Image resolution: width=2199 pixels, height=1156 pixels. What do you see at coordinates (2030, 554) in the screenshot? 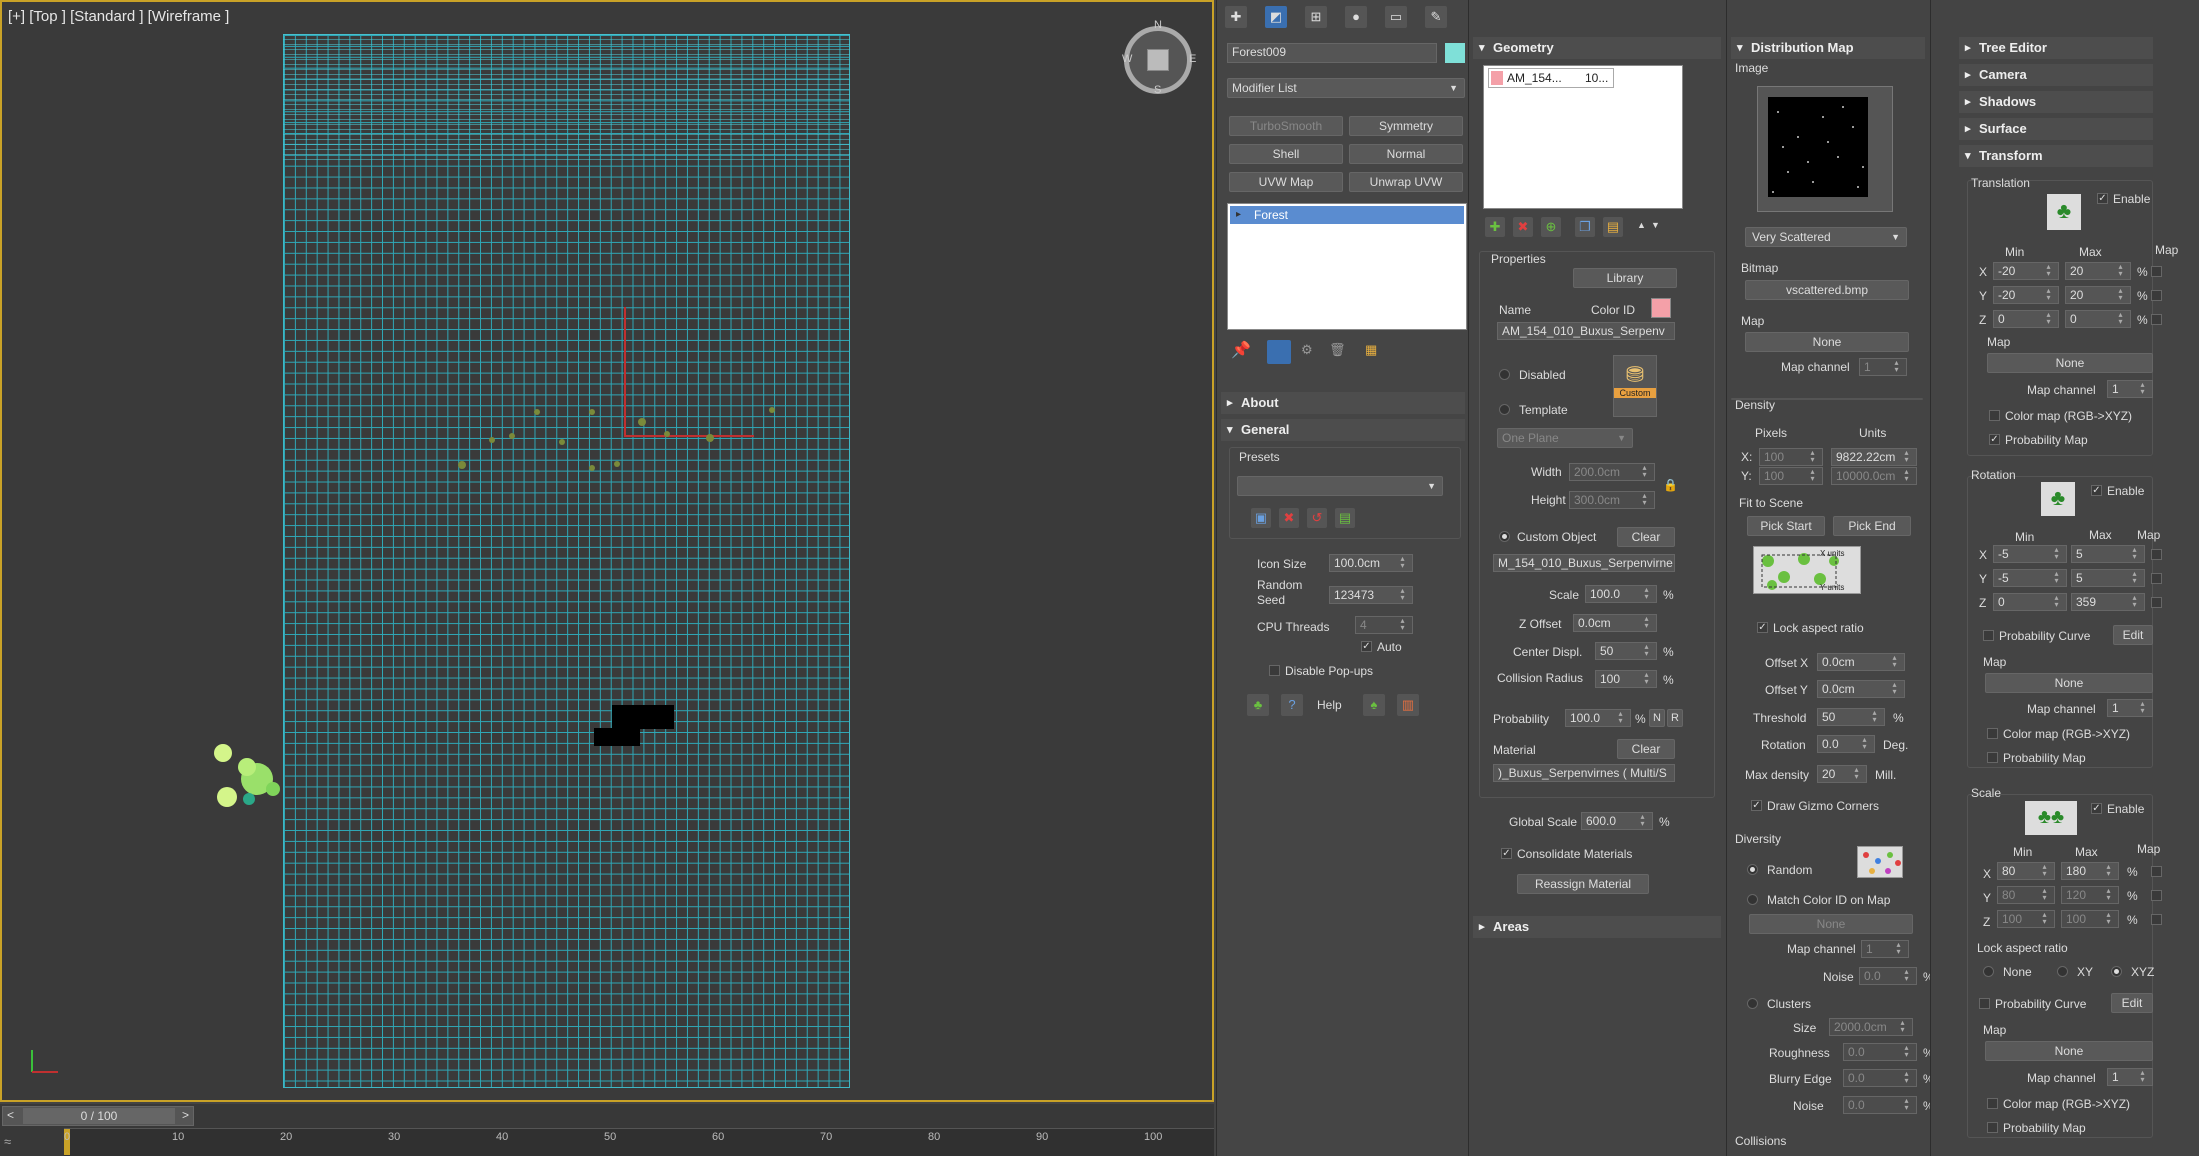
I see `rotation-x-min: -5` at bounding box center [2030, 554].